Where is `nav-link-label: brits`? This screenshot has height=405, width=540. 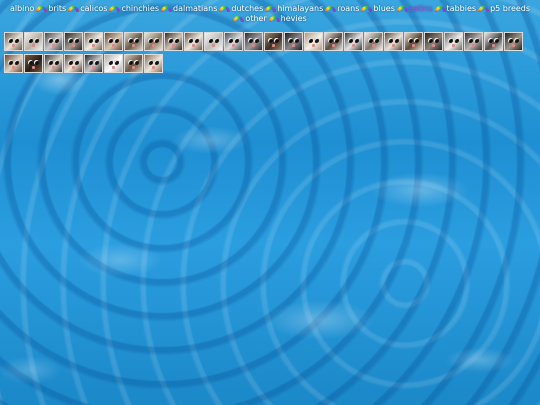 nav-link-label: brits is located at coordinates (57, 8).